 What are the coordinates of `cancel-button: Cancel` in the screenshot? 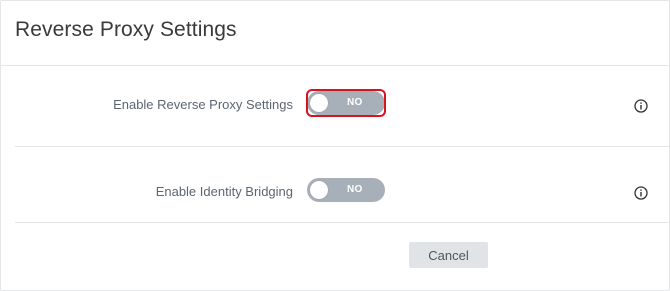 It's located at (448, 255).